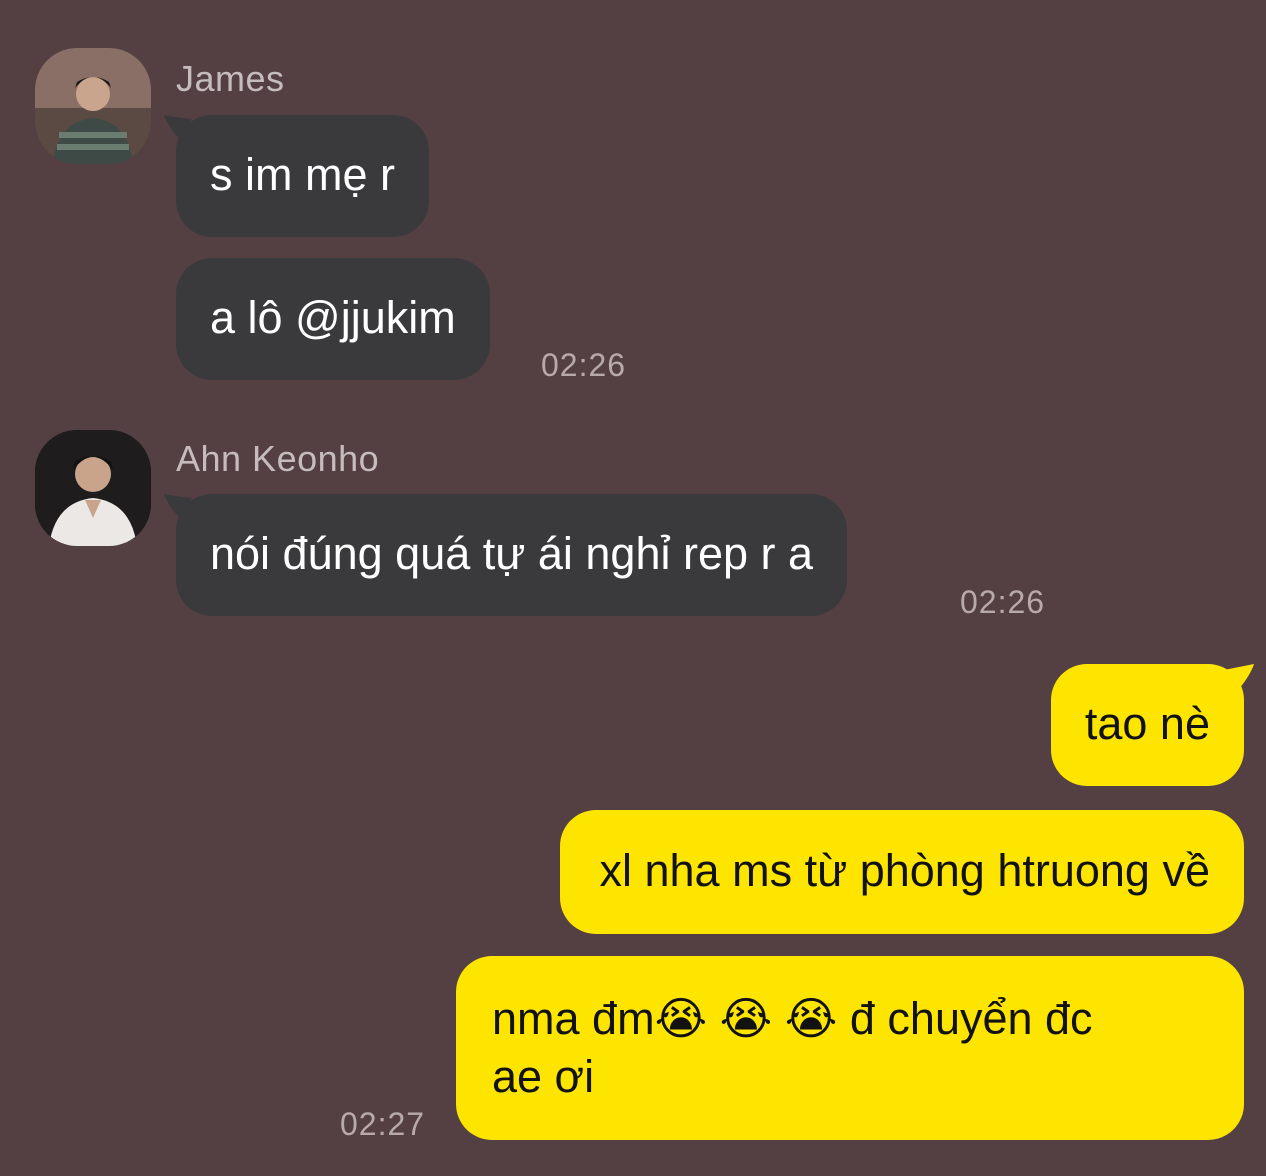 This screenshot has height=1176, width=1266. Describe the element at coordinates (383, 1124) in the screenshot. I see `message-timestamp: 02:27` at that location.